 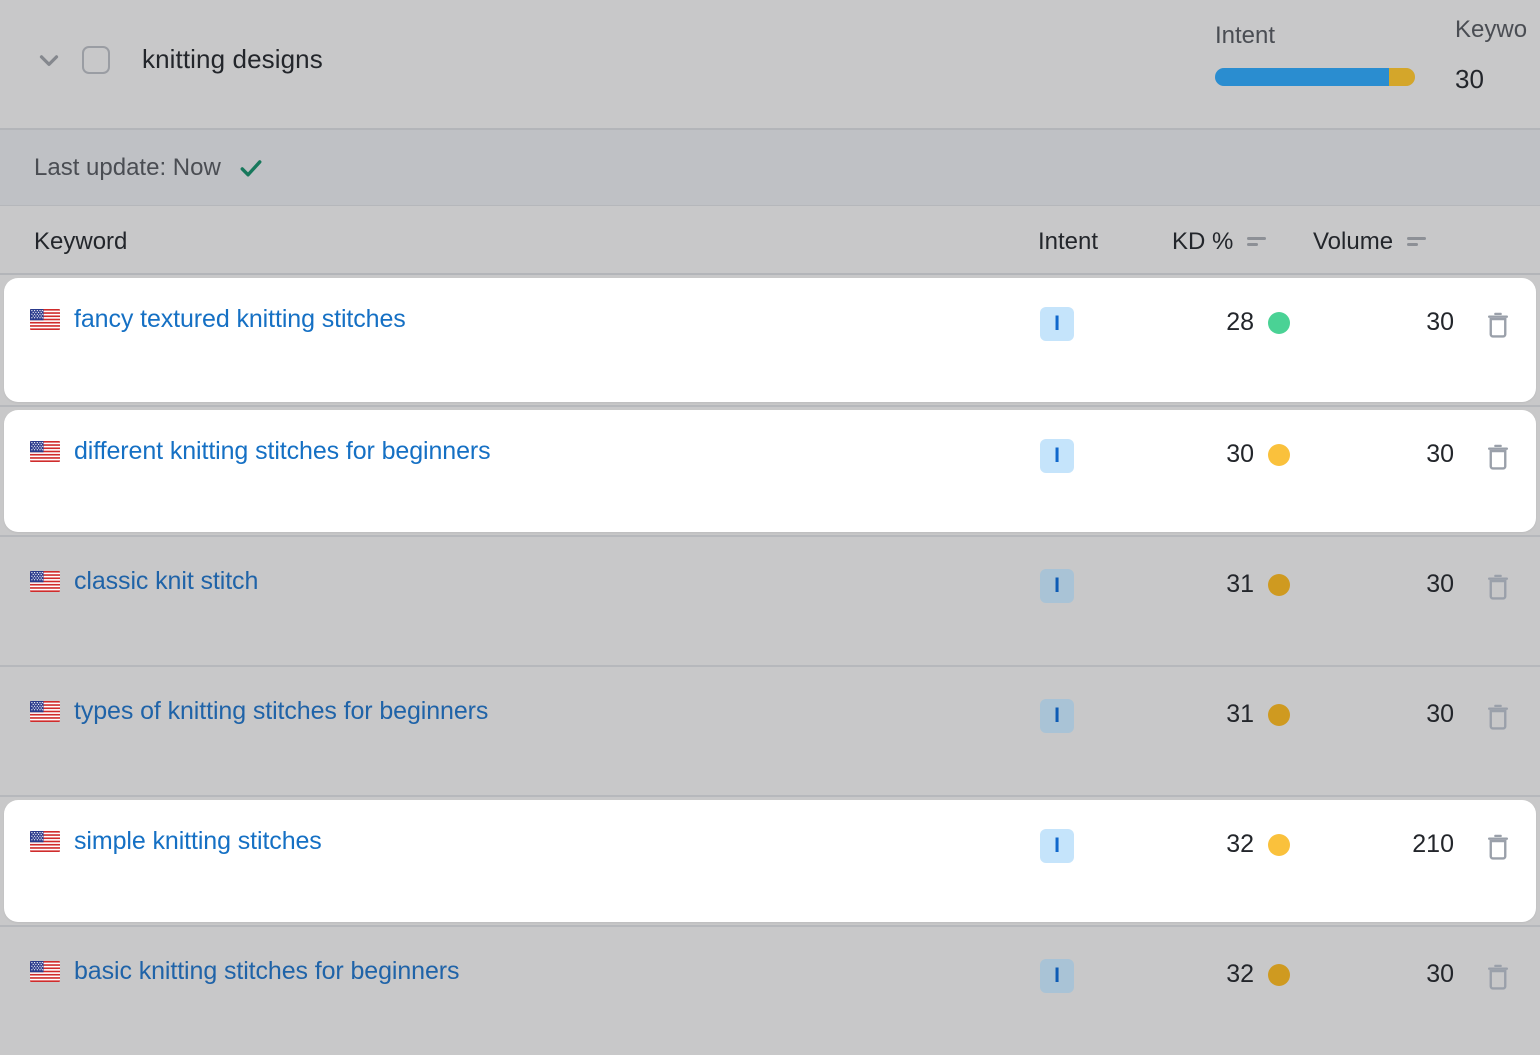 What do you see at coordinates (127, 167) in the screenshot?
I see `last-update-text: Last update: Now` at bounding box center [127, 167].